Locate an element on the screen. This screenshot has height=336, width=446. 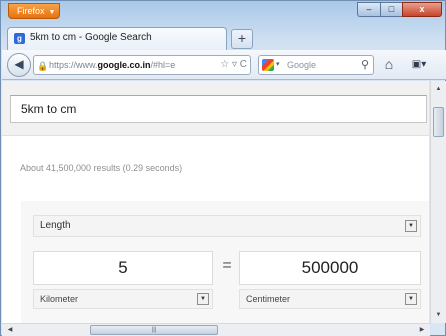
back-button: ◀ is located at coordinates (19, 65).